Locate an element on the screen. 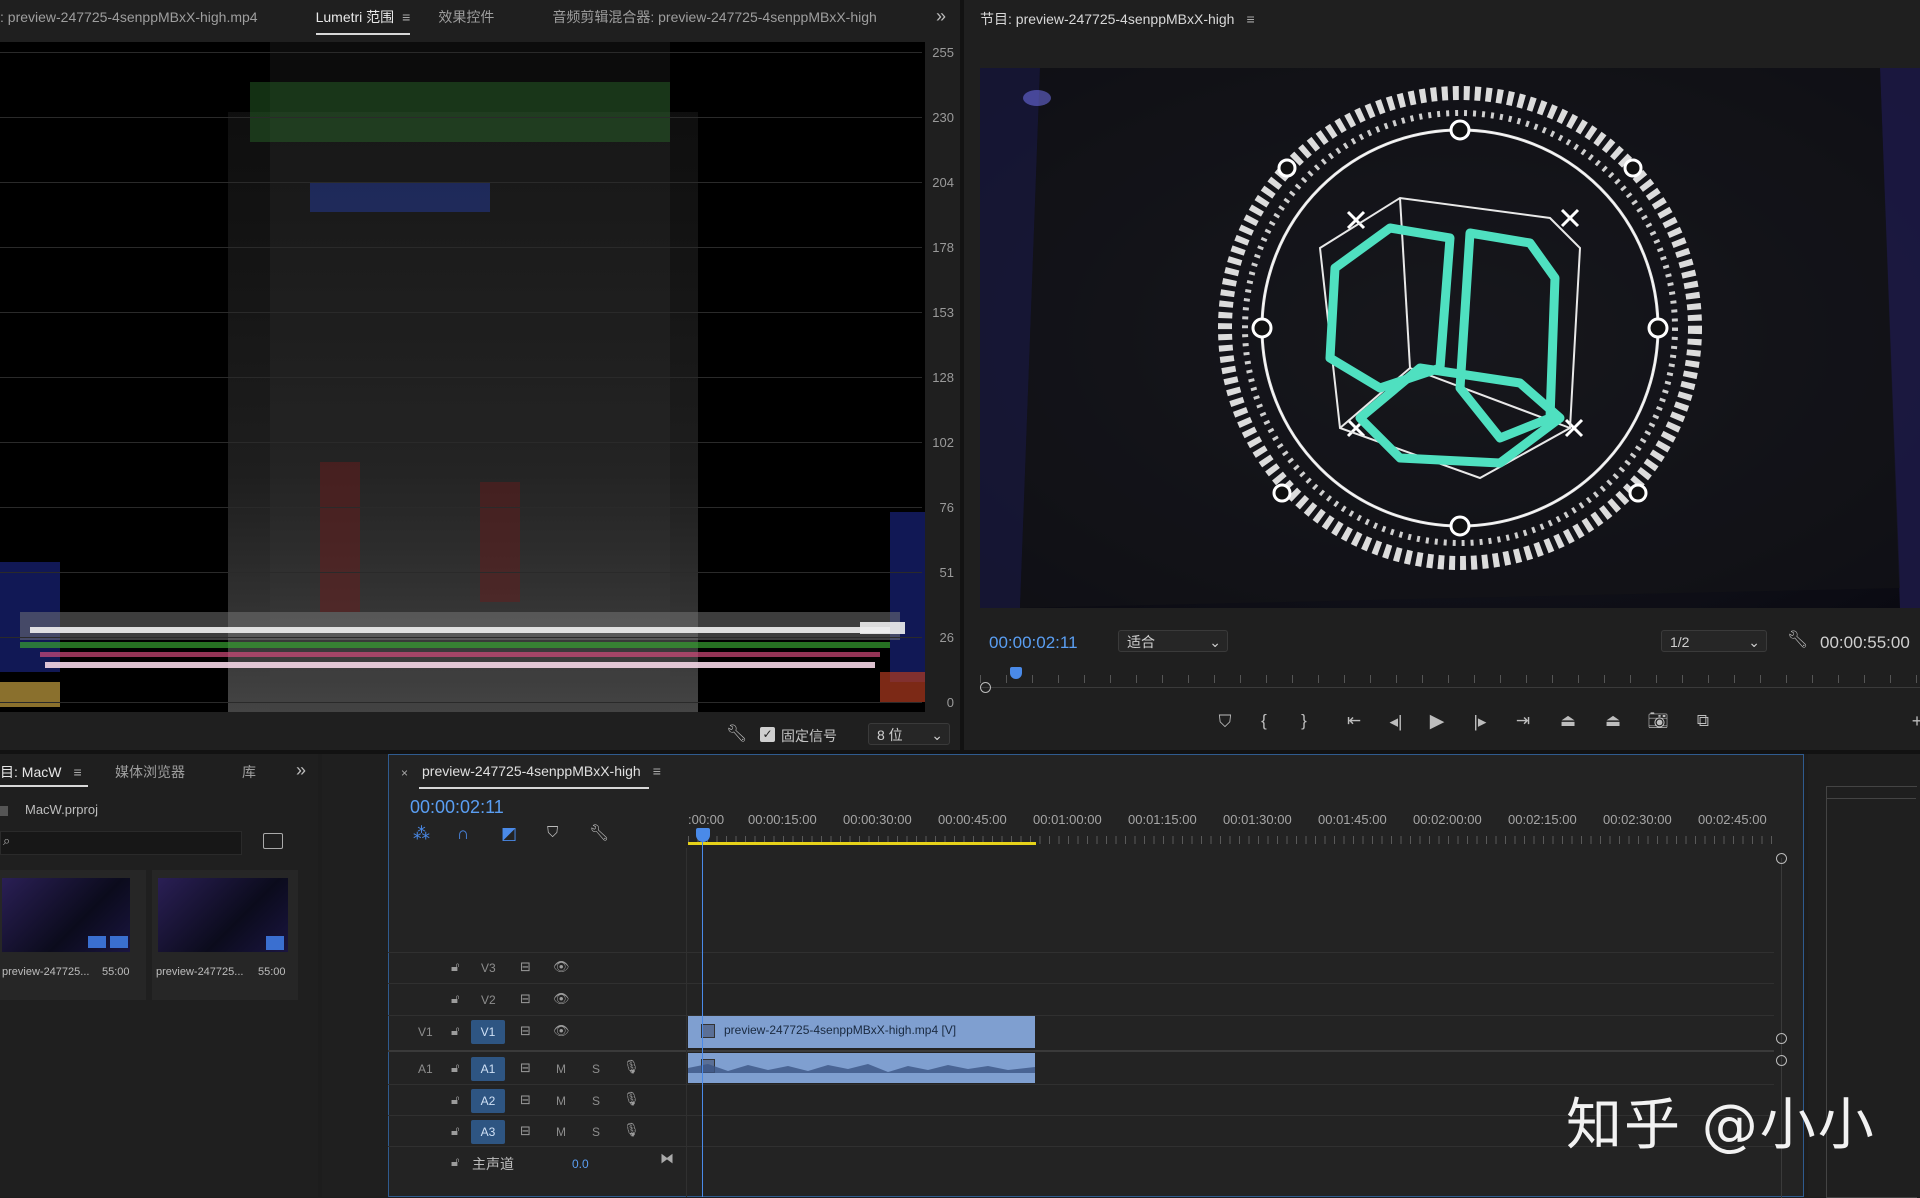 The width and height of the screenshot is (1920, 1198). track-target-a1: A1 is located at coordinates (488, 1069).